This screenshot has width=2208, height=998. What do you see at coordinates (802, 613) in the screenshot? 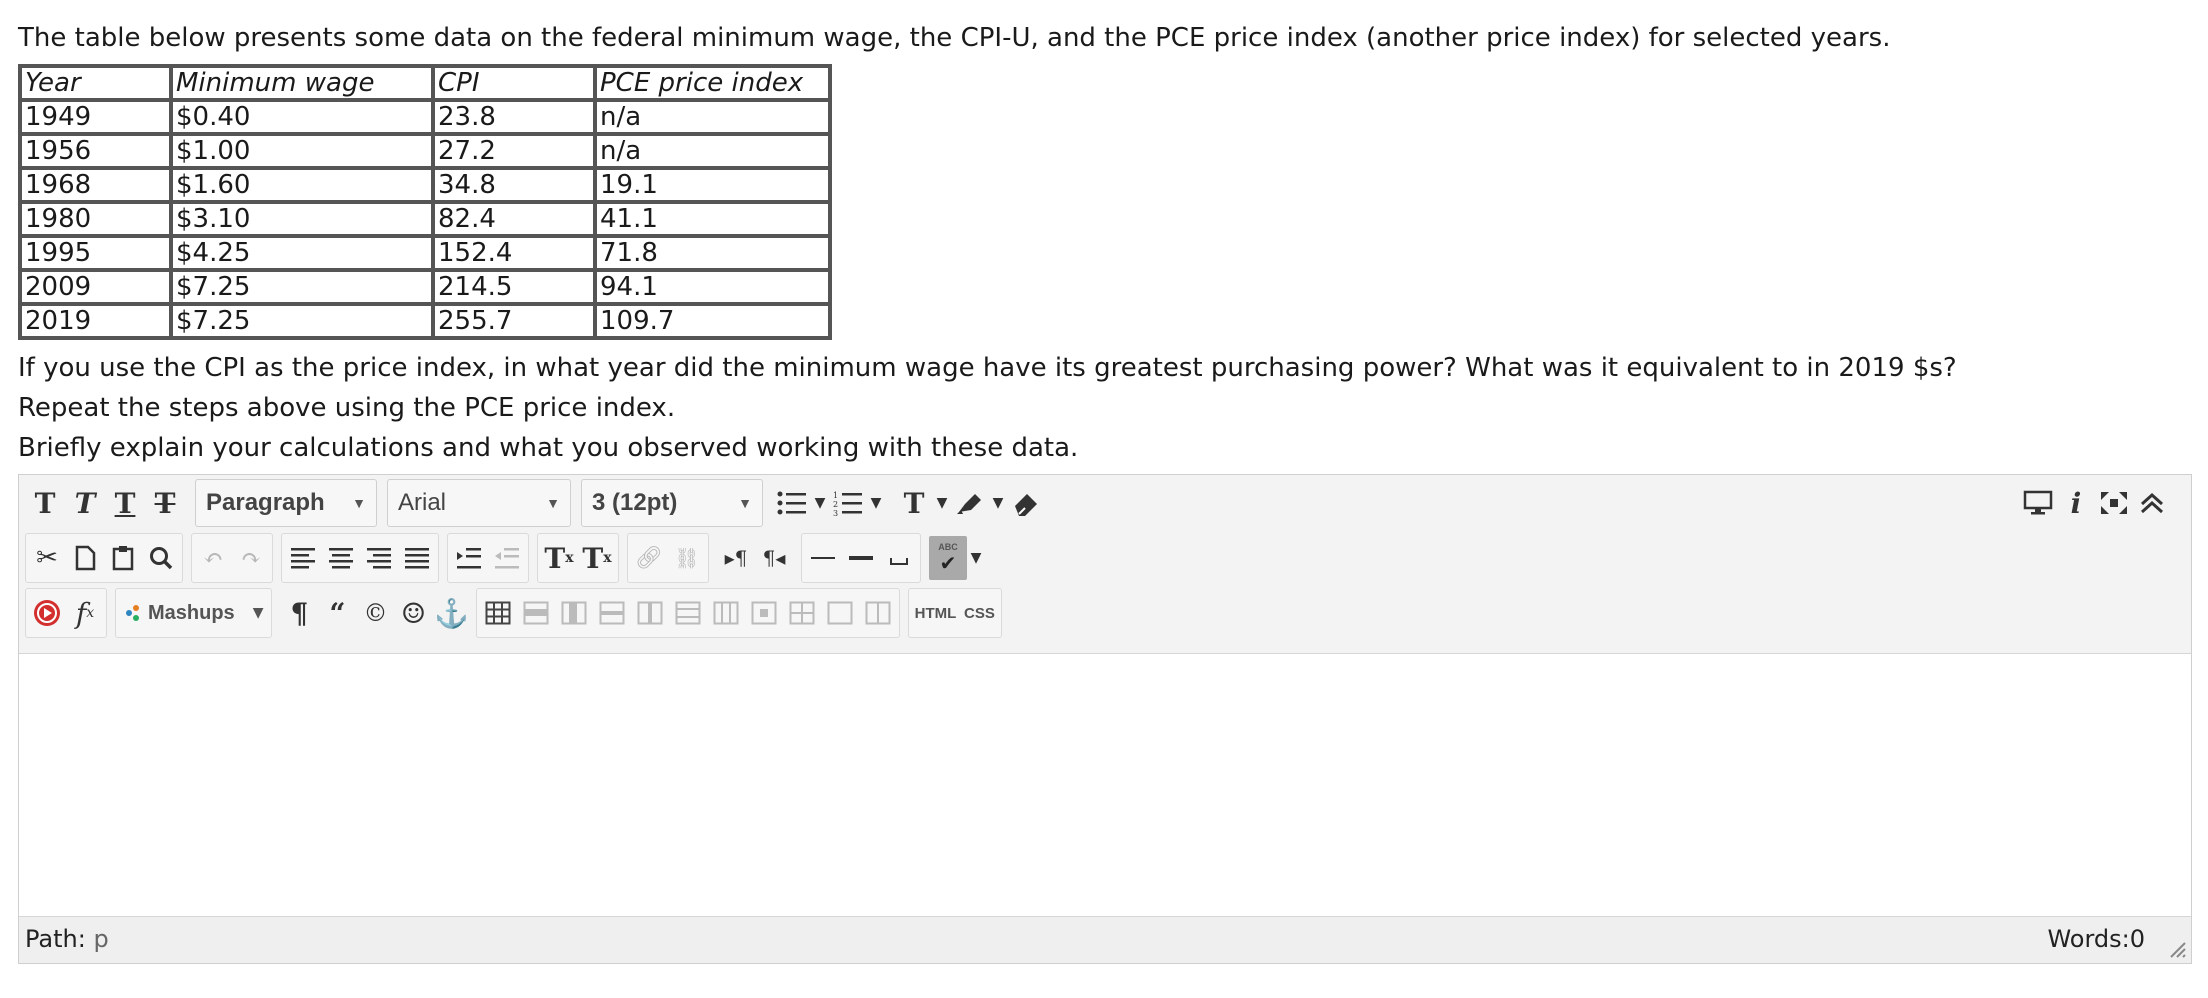
I see `table-merge-cells-icon` at bounding box center [802, 613].